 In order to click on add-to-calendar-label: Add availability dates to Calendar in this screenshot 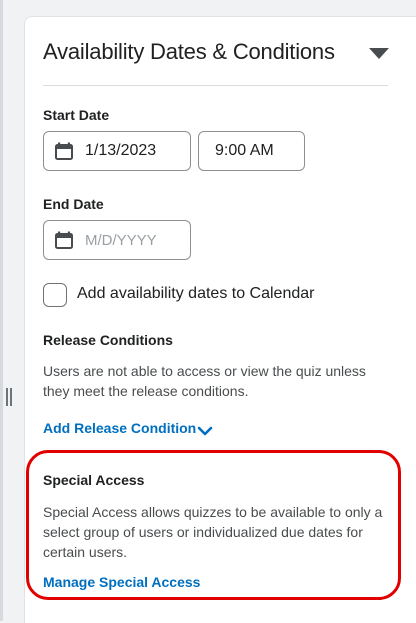, I will do `click(195, 294)`.